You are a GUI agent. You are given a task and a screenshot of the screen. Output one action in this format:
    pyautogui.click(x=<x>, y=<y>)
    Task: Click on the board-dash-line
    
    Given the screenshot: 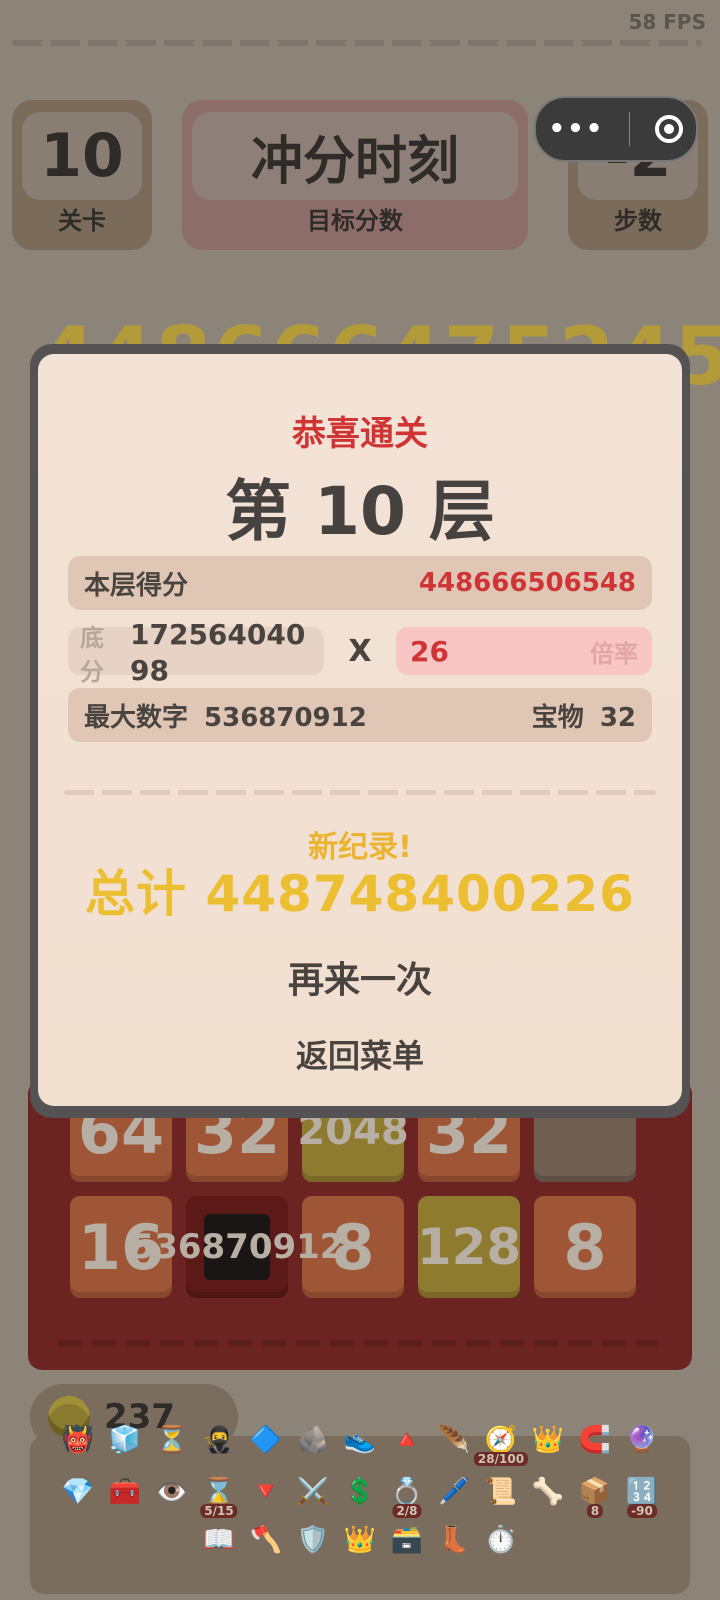 What is the action you would take?
    pyautogui.click(x=358, y=1343)
    